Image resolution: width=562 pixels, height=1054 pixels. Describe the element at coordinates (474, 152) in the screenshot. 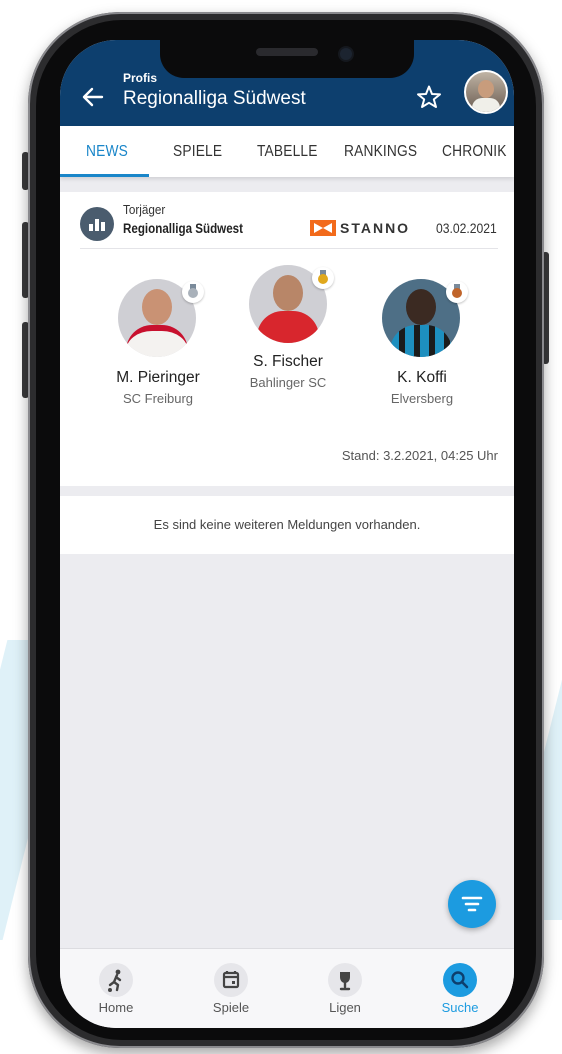

I see `tab-chronik: CHRONIK` at that location.